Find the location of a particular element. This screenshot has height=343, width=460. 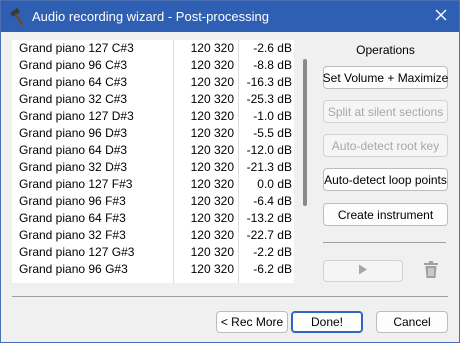

rec-more-button: < Rec More is located at coordinates (252, 322).